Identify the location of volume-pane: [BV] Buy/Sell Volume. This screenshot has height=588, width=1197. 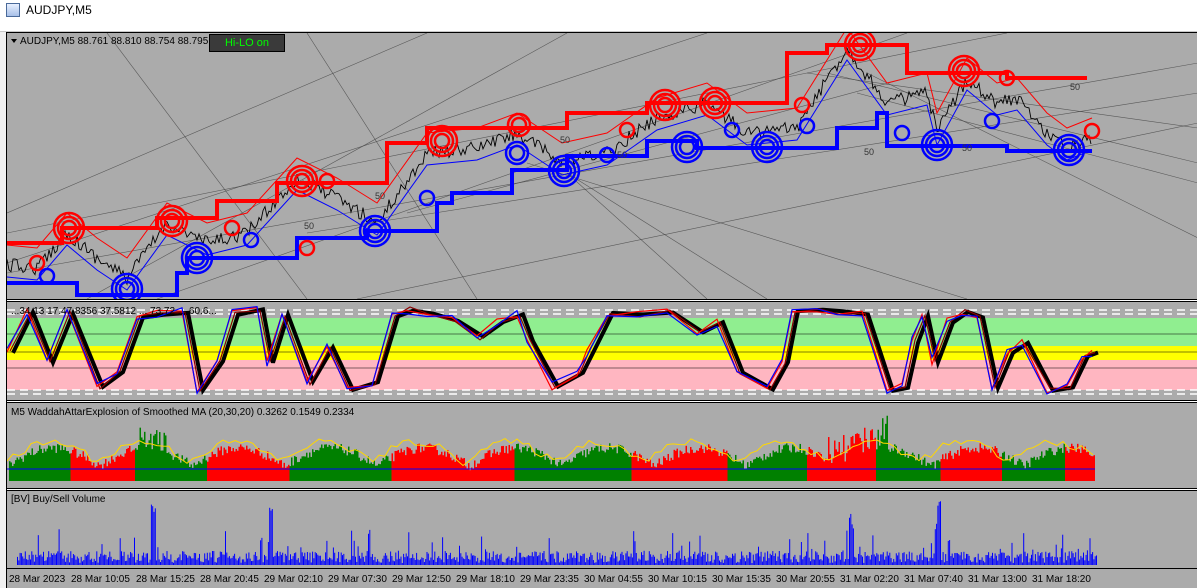
(602, 529).